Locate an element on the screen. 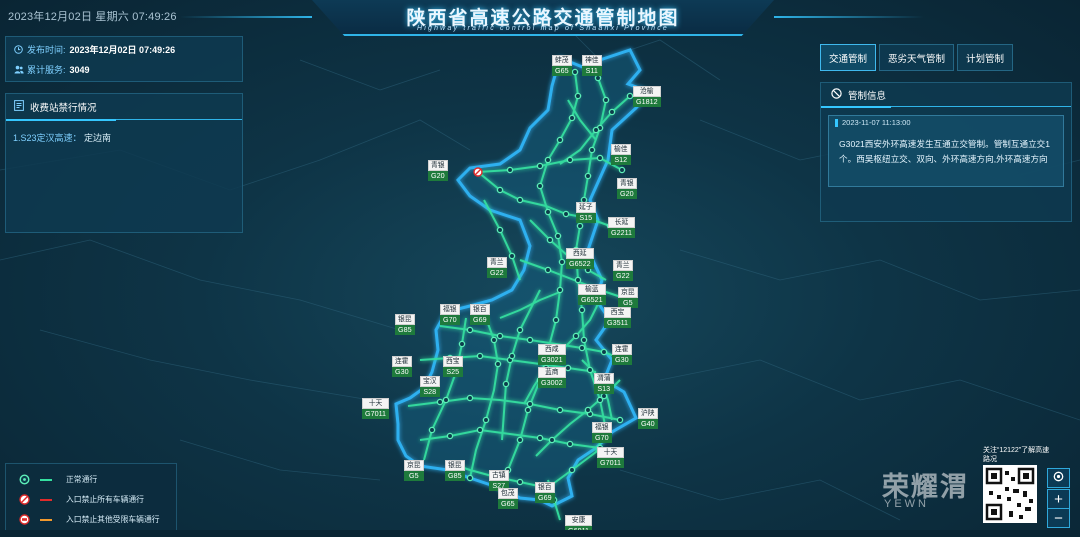 The height and width of the screenshot is (537, 1080). locate-button is located at coordinates (1058, 478).